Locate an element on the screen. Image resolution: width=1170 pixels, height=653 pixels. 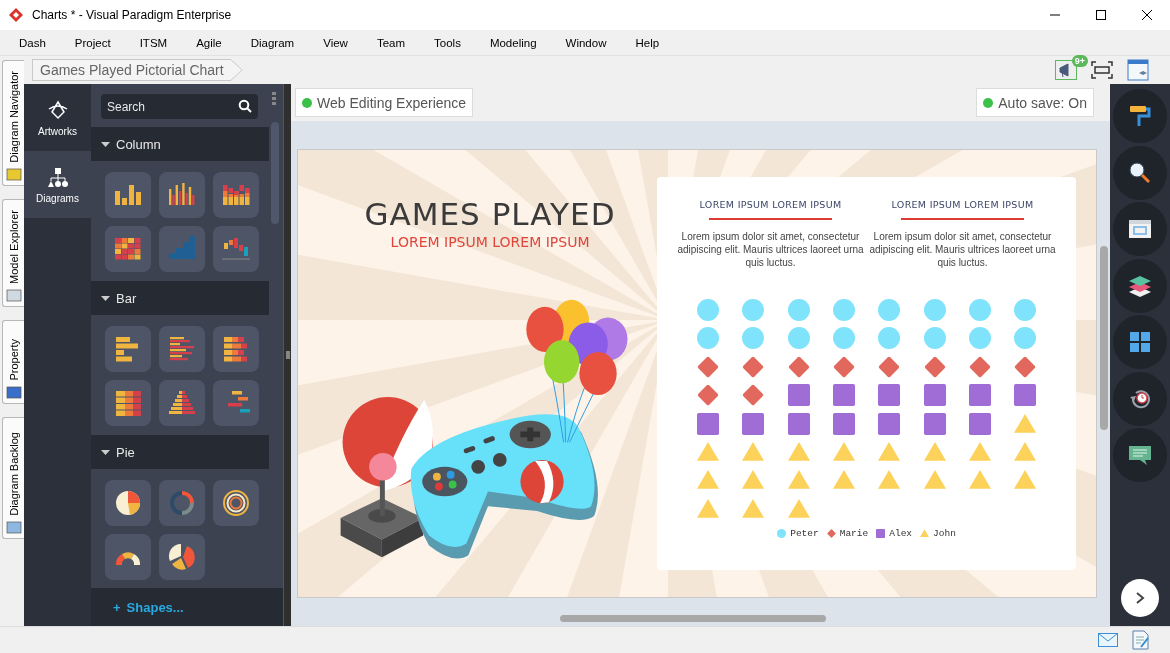
document-edit-icon is located at coordinates (1141, 640).